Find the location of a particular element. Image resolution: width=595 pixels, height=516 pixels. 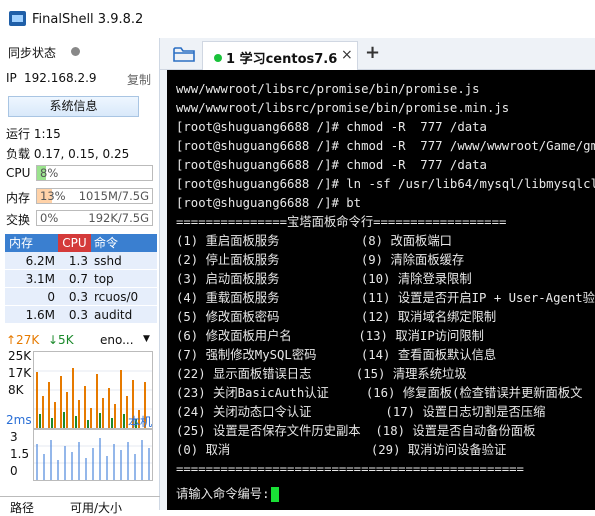

load-average: 负载 0.17, 0.15, 0.25 is located at coordinates (68, 154).